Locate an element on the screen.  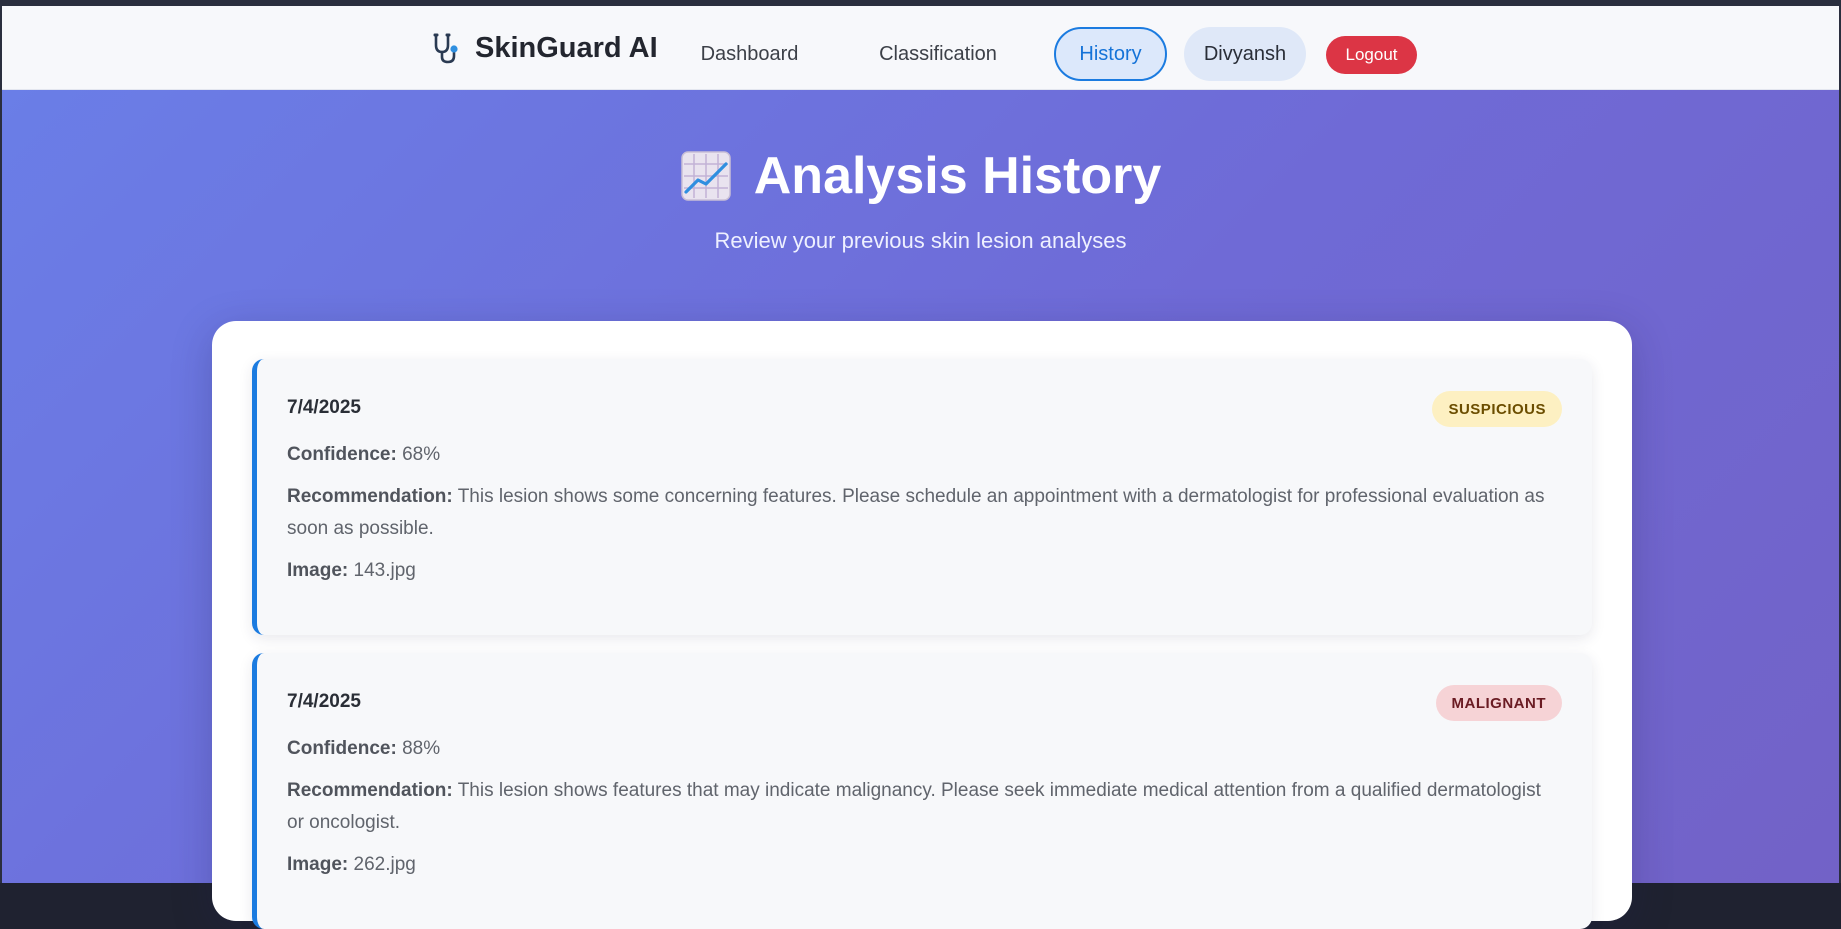
nav-classification: Classification is located at coordinates (938, 54).